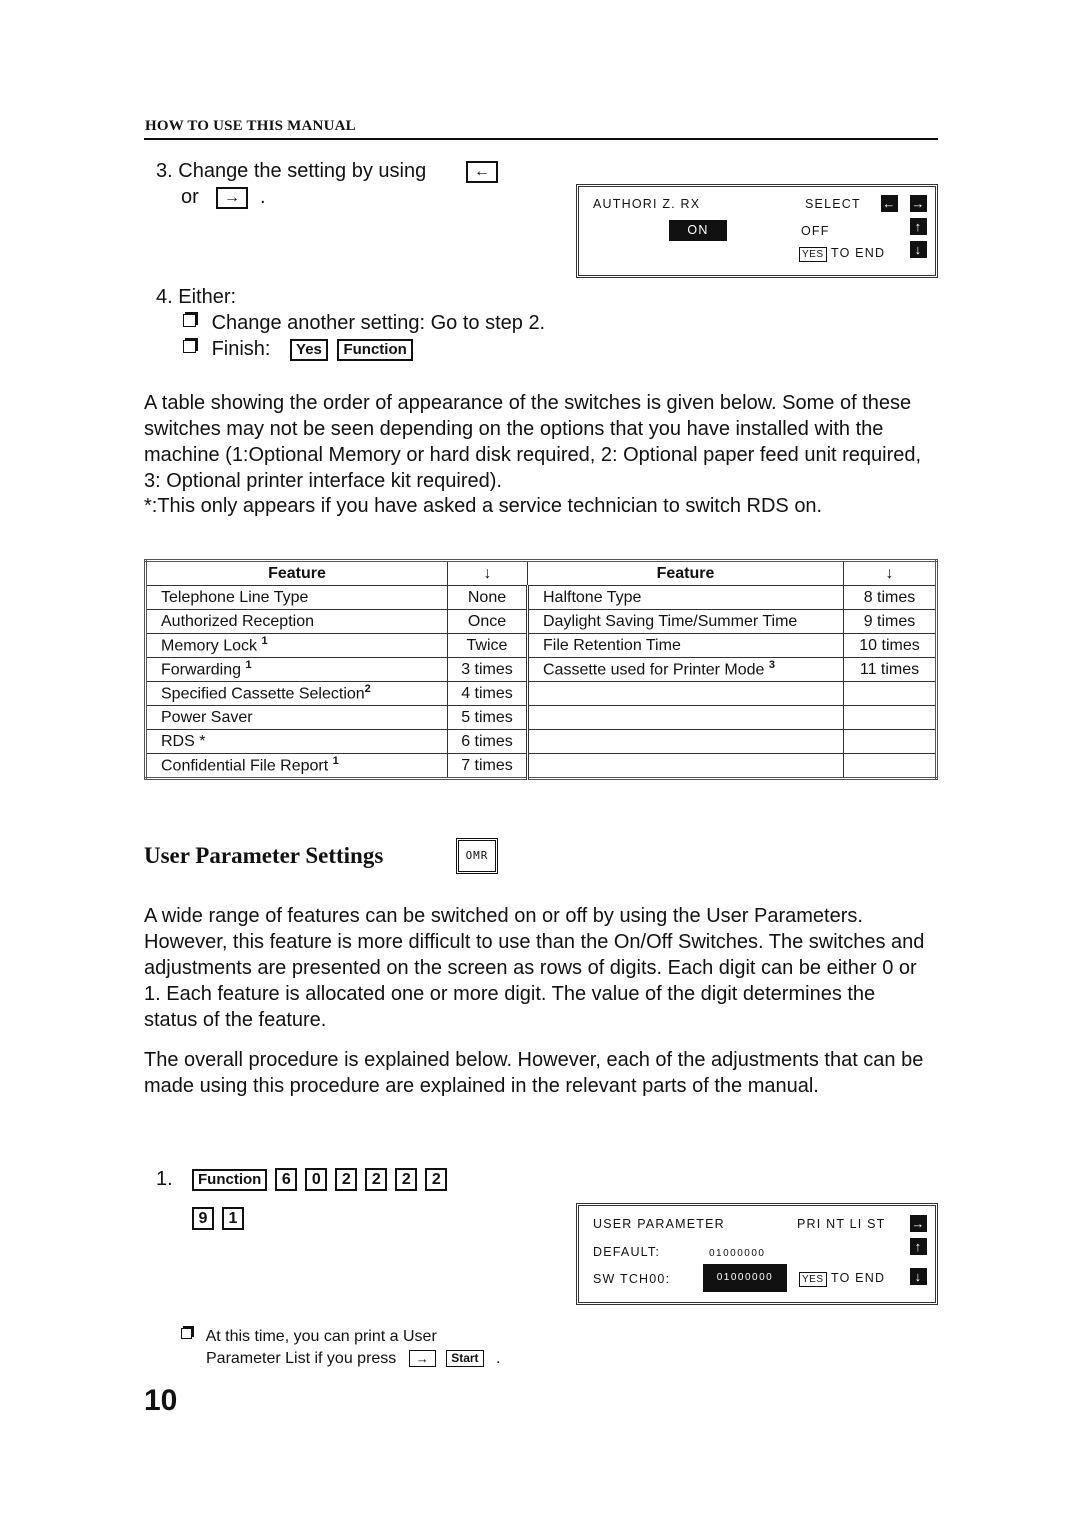 The width and height of the screenshot is (1080, 1528). Describe the element at coordinates (286, 1179) in the screenshot. I see `digit-key: 6` at that location.